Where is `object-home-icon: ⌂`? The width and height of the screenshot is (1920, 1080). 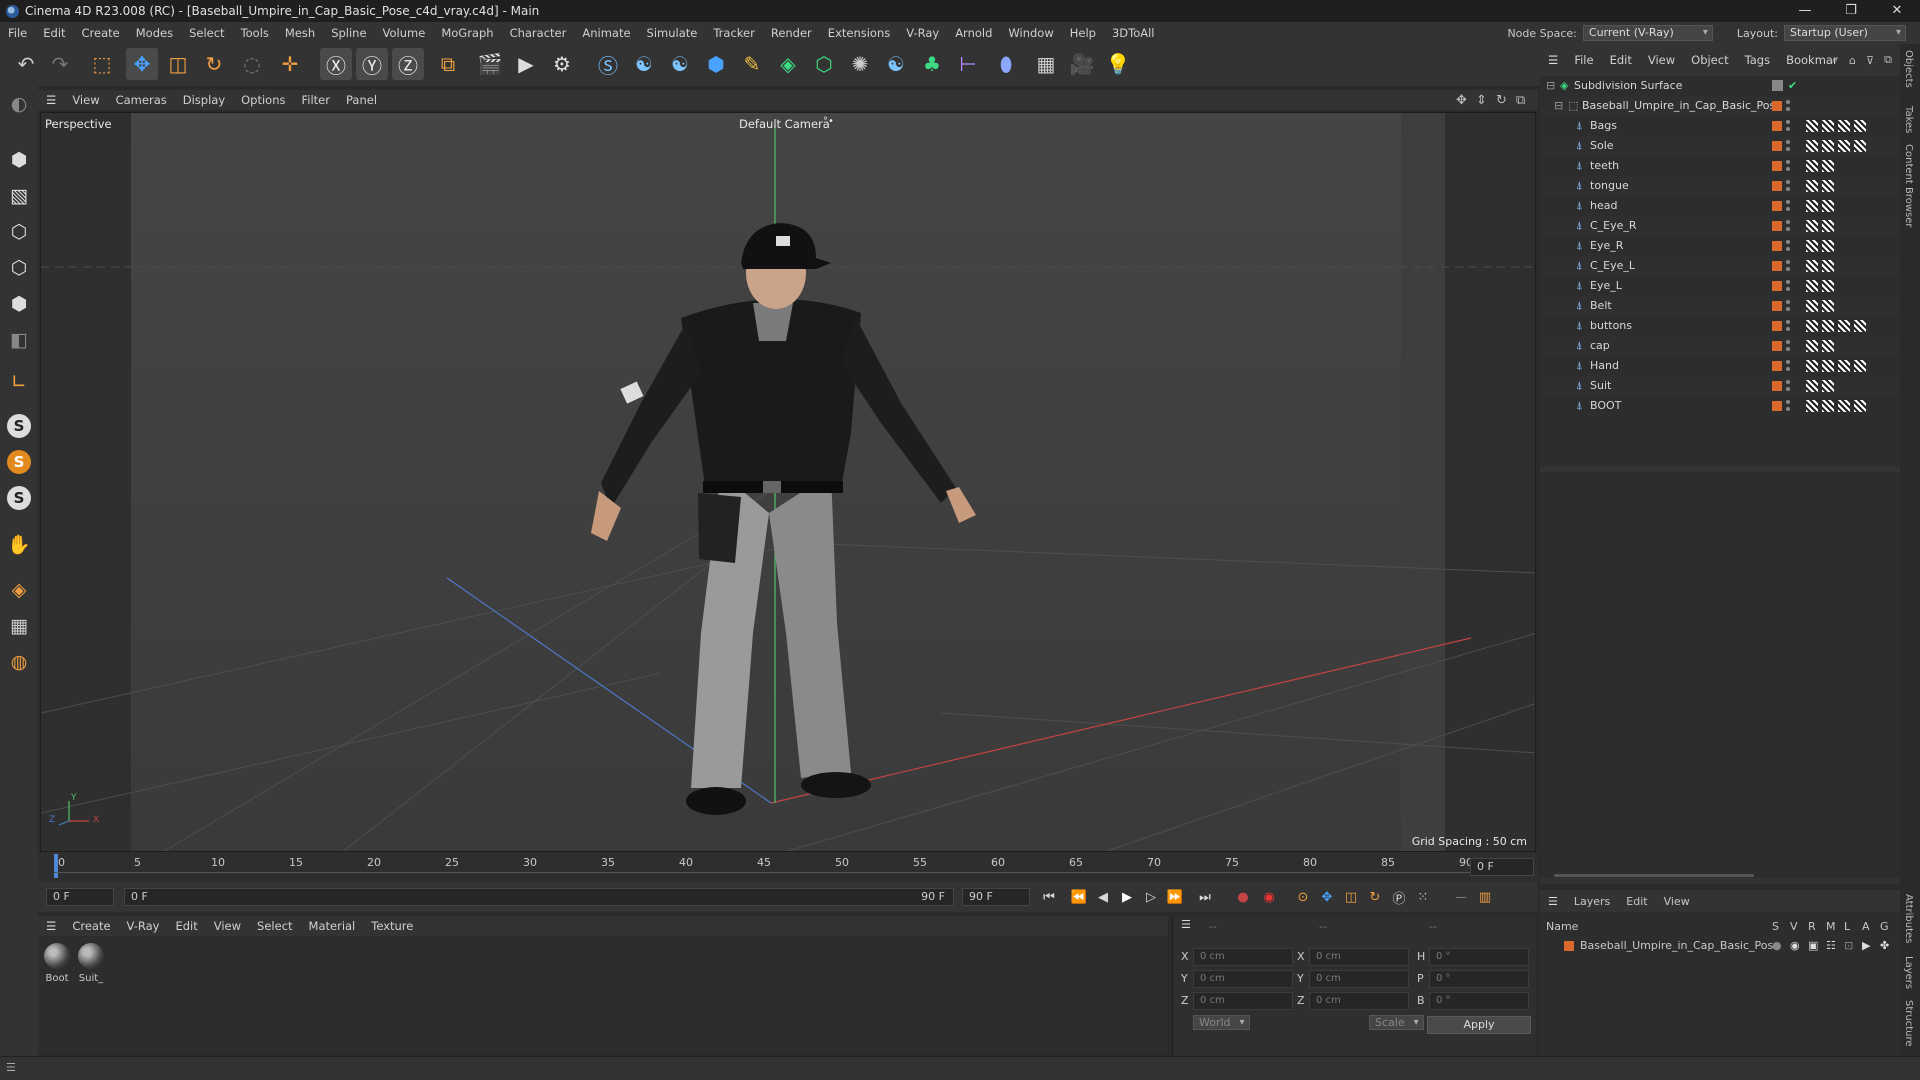
object-home-icon: ⌂ is located at coordinates (1852, 60).